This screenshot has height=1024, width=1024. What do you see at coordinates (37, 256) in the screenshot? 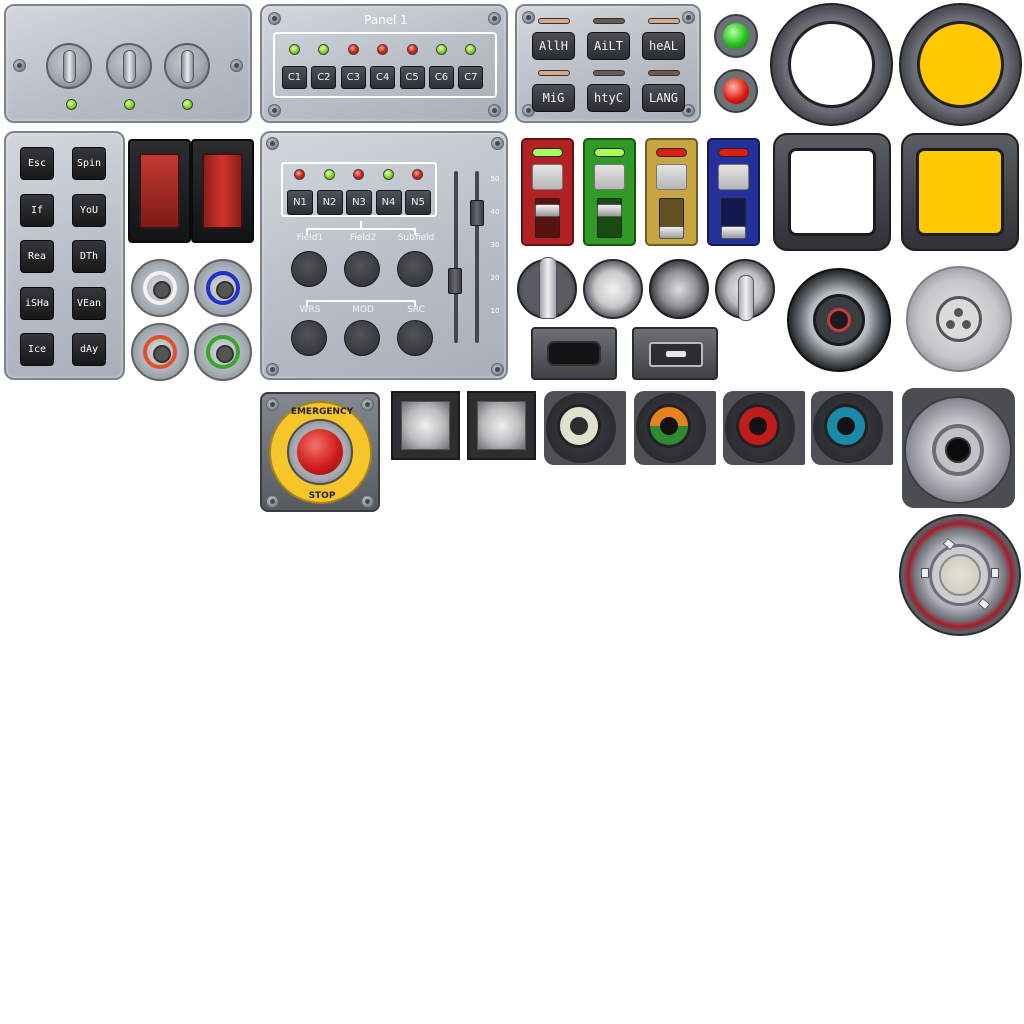
I see `side-key-button: Rea` at bounding box center [37, 256].